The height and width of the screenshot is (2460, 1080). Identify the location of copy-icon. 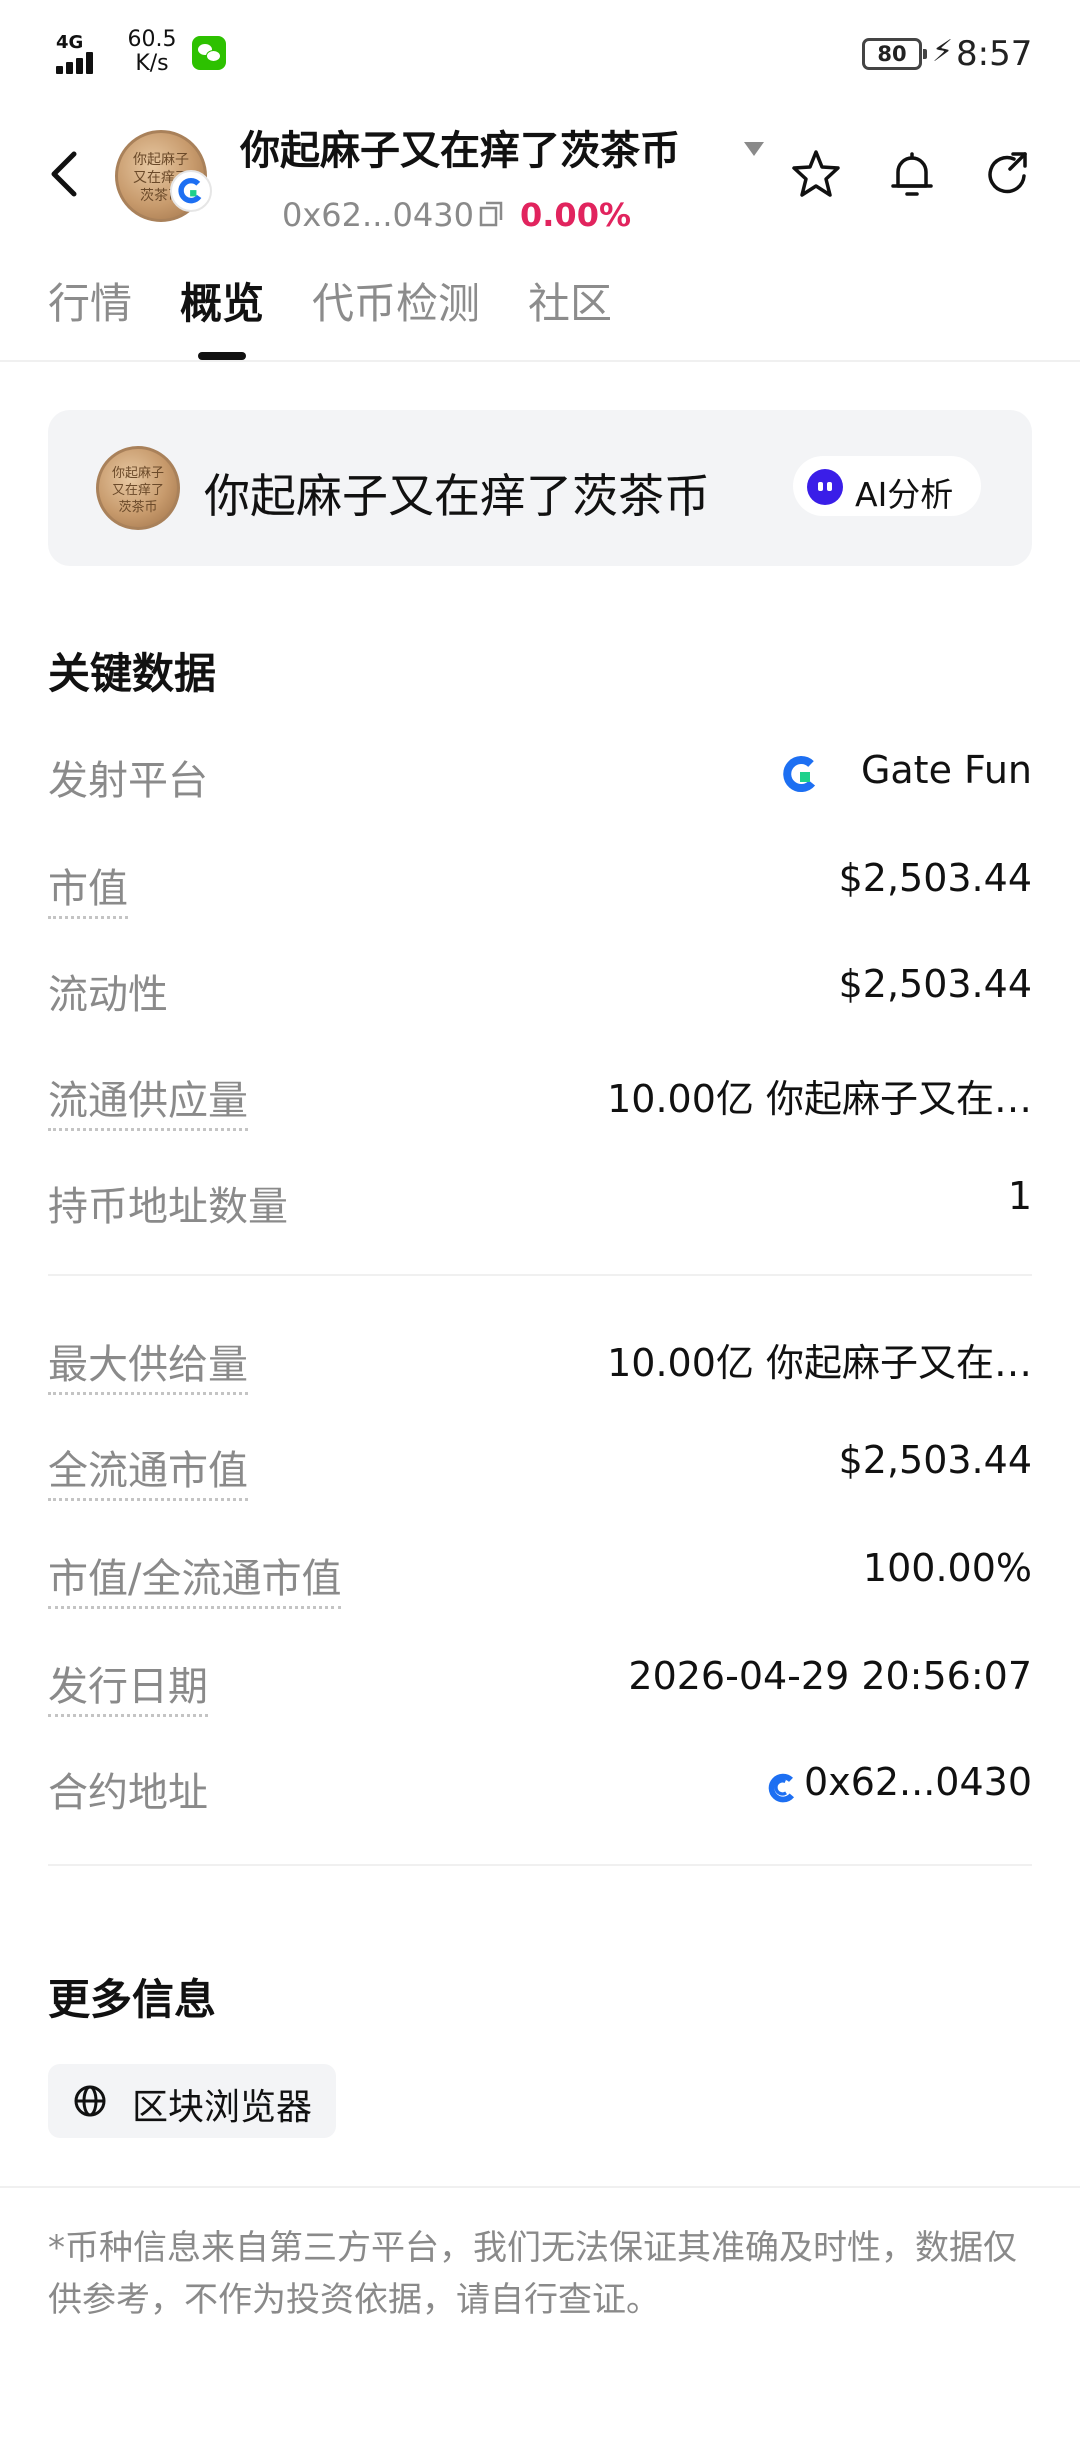
(491, 214).